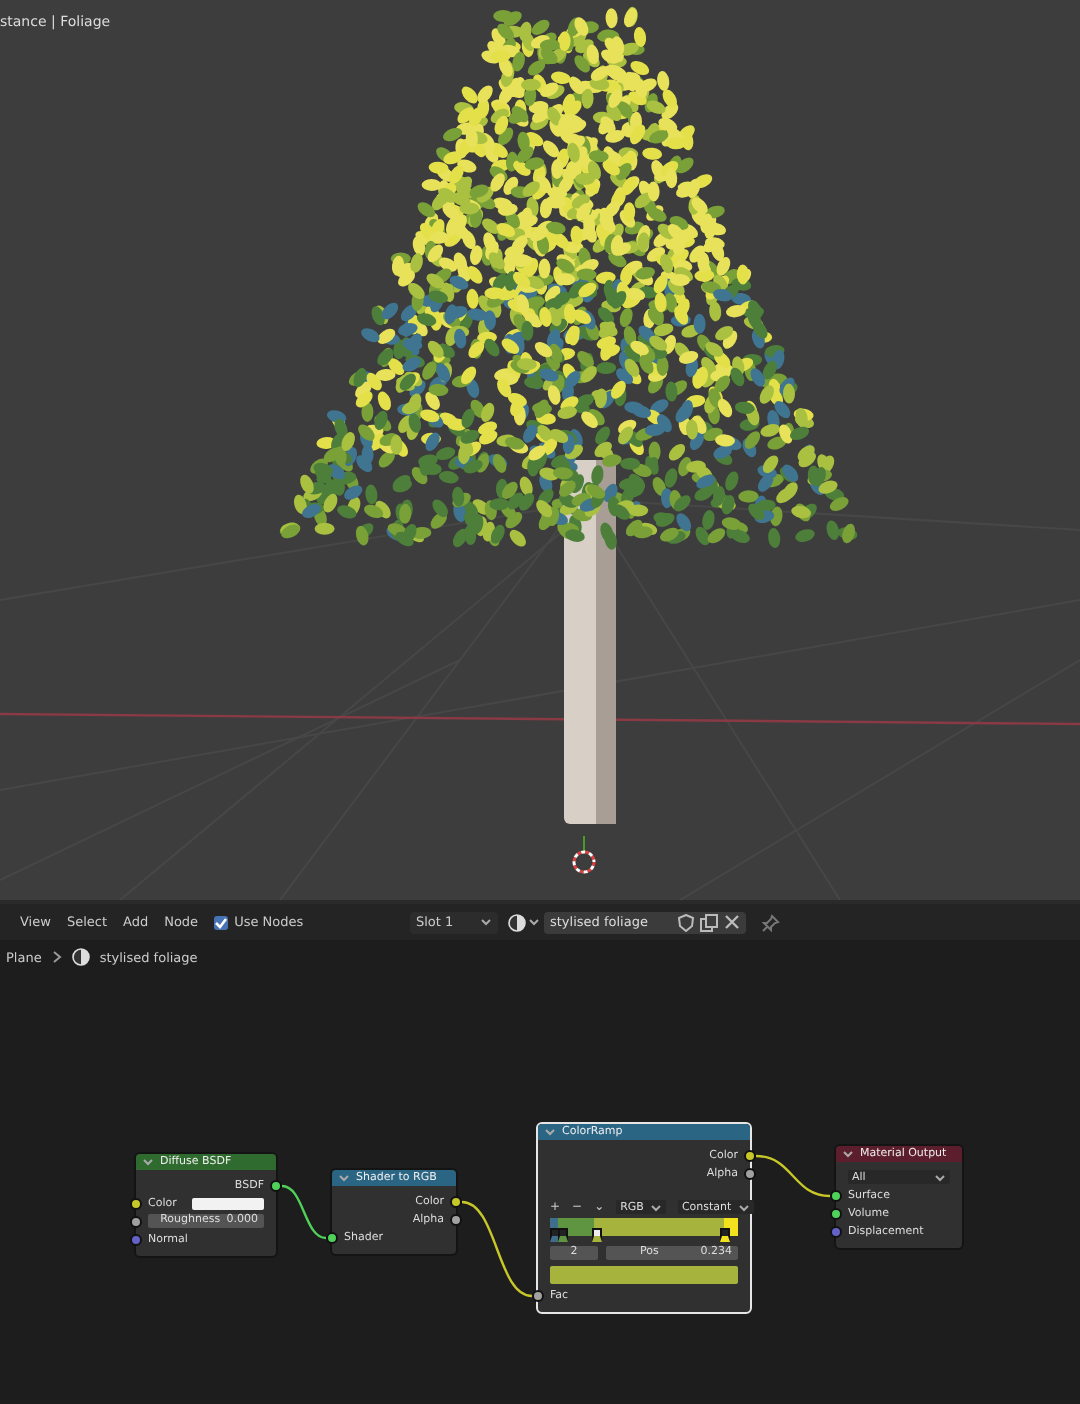 The width and height of the screenshot is (1080, 1404). Describe the element at coordinates (644, 1274) in the screenshot. I see `color-swatch` at that location.